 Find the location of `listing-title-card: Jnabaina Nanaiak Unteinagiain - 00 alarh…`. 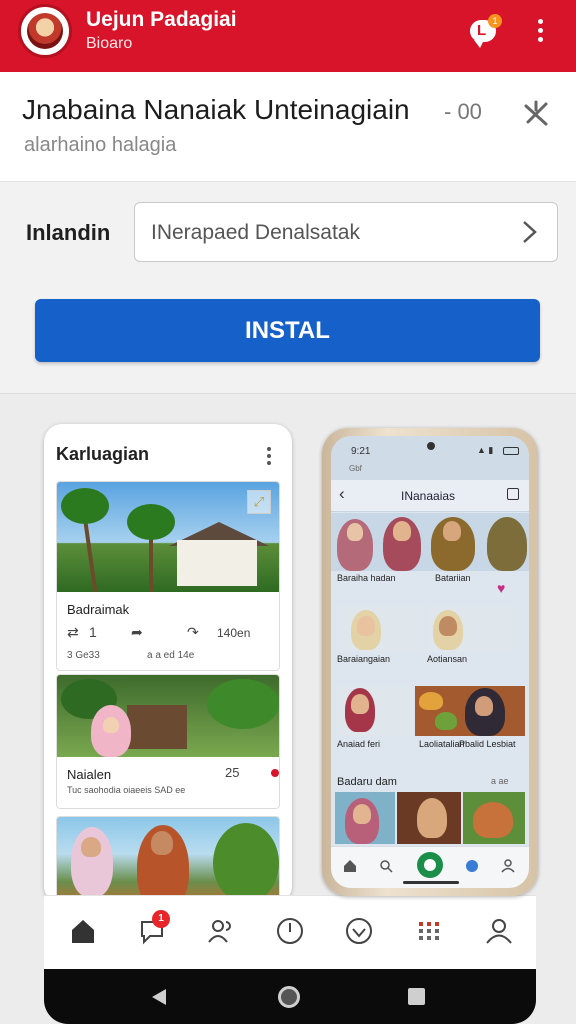

listing-title-card: Jnabaina Nanaiak Unteinagiain - 00 alarh… is located at coordinates (288, 127).